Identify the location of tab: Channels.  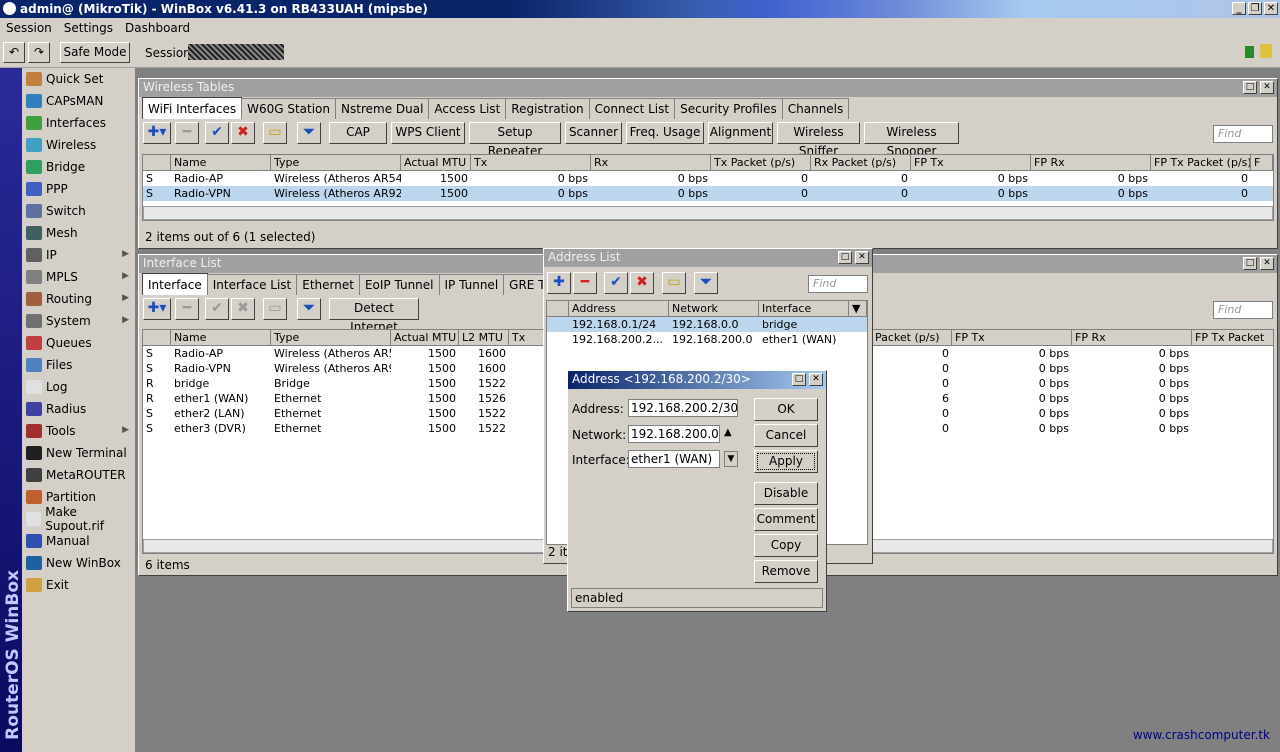
(815, 108).